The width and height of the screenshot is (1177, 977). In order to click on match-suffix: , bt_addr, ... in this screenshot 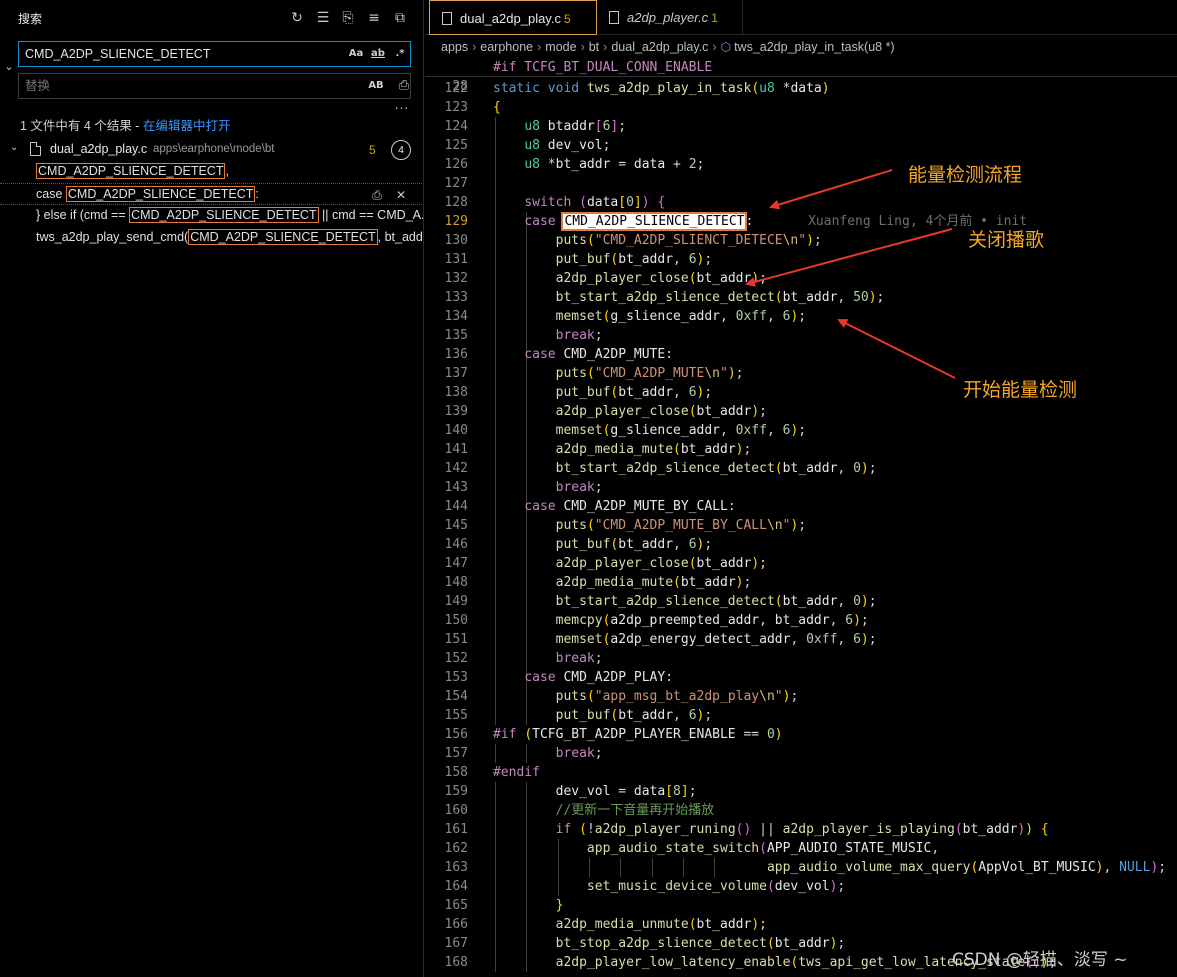, I will do `click(400, 237)`.